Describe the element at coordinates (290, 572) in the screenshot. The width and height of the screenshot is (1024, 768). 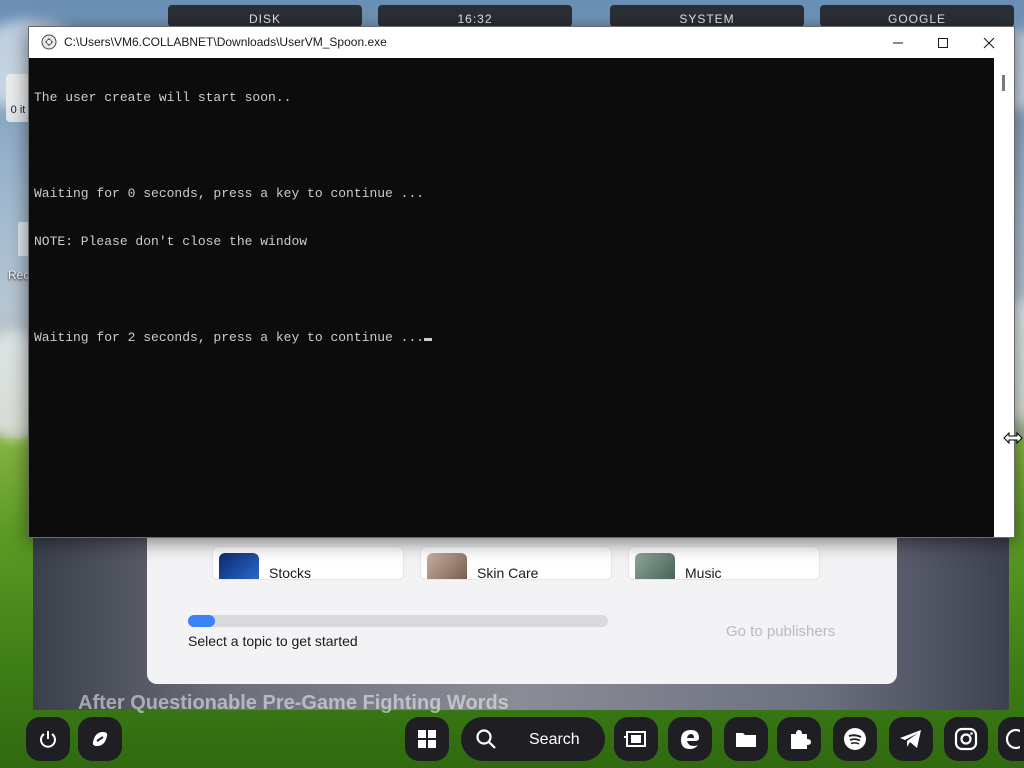
I see `topic-label: Stocks` at that location.